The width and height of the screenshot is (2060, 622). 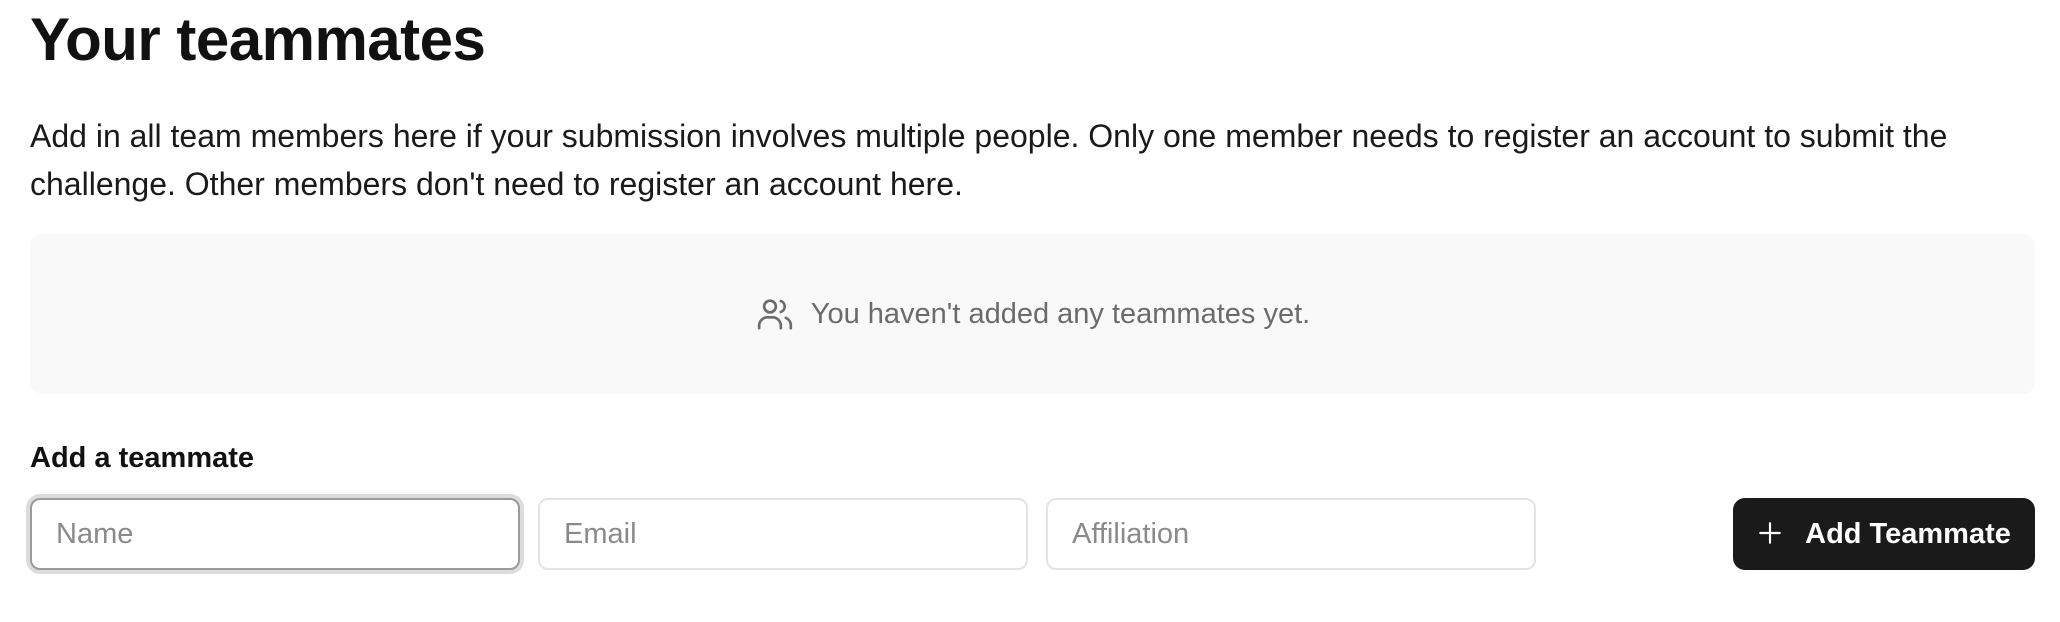 What do you see at coordinates (142, 458) in the screenshot?
I see `add-teammate-label: Add a teammate` at bounding box center [142, 458].